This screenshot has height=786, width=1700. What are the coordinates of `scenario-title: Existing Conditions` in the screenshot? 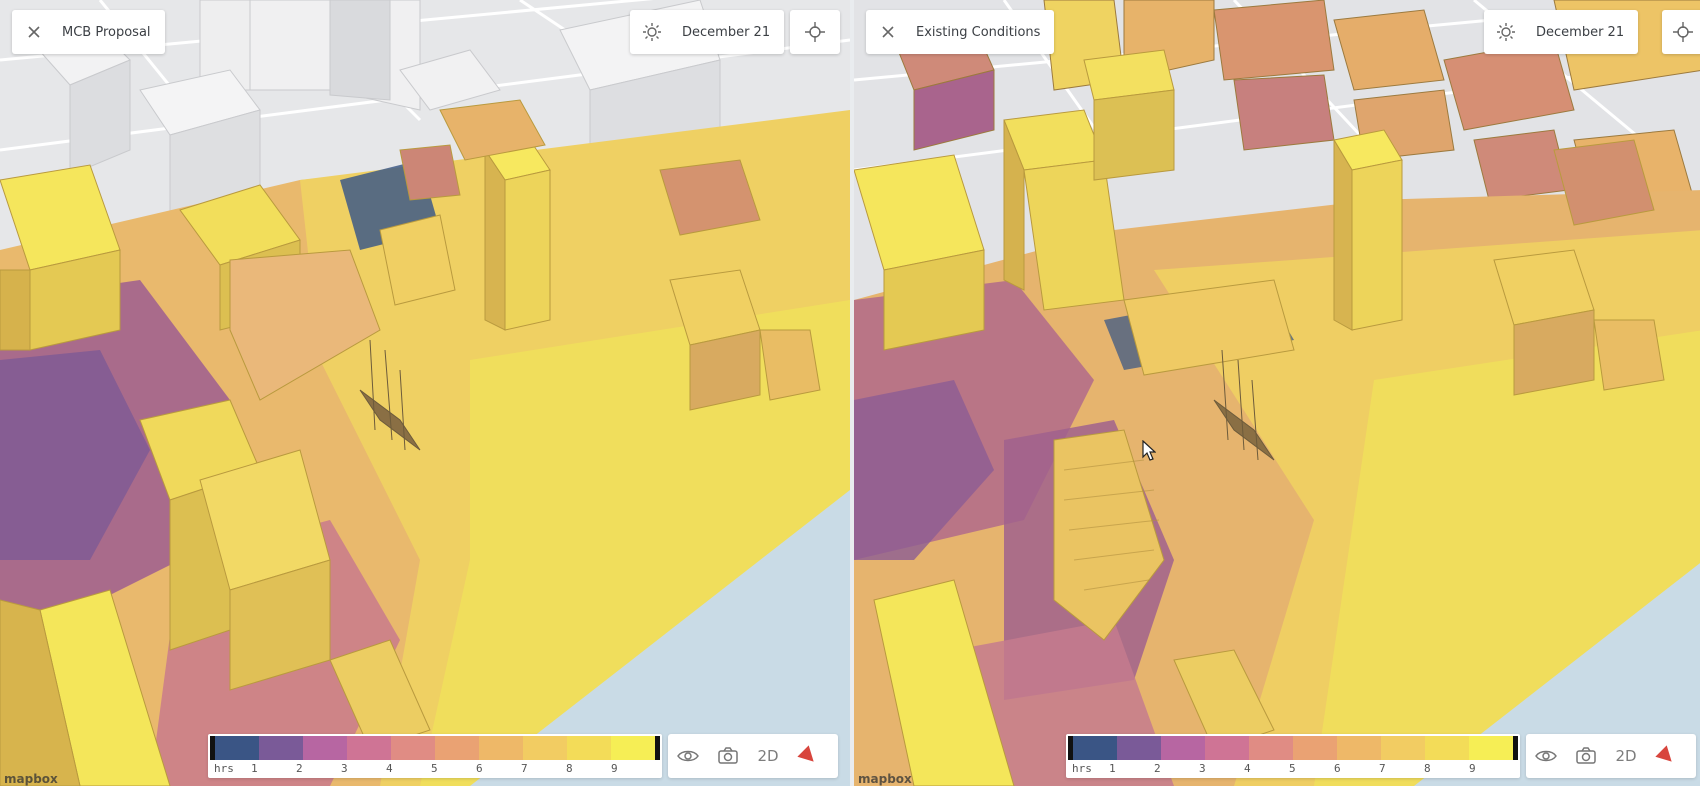 It's located at (978, 32).